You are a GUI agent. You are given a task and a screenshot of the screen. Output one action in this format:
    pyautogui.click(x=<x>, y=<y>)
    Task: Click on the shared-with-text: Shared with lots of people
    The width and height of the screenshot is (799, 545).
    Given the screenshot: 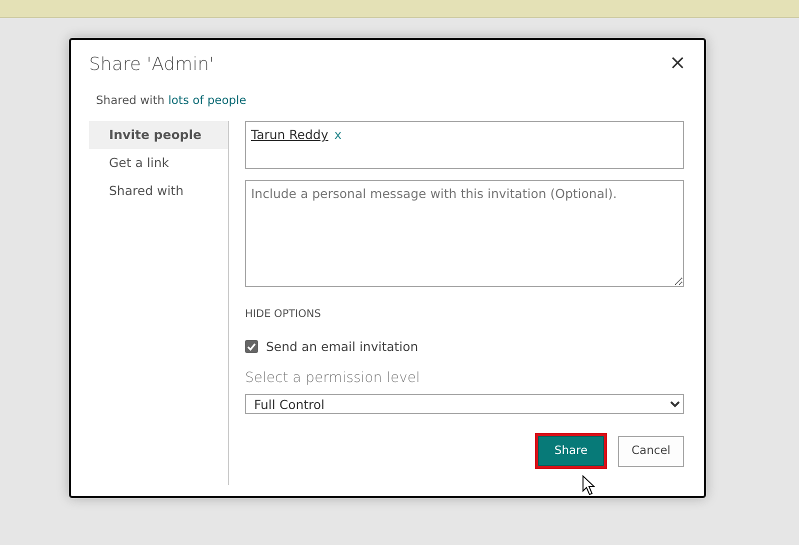 What is the action you would take?
    pyautogui.click(x=172, y=100)
    